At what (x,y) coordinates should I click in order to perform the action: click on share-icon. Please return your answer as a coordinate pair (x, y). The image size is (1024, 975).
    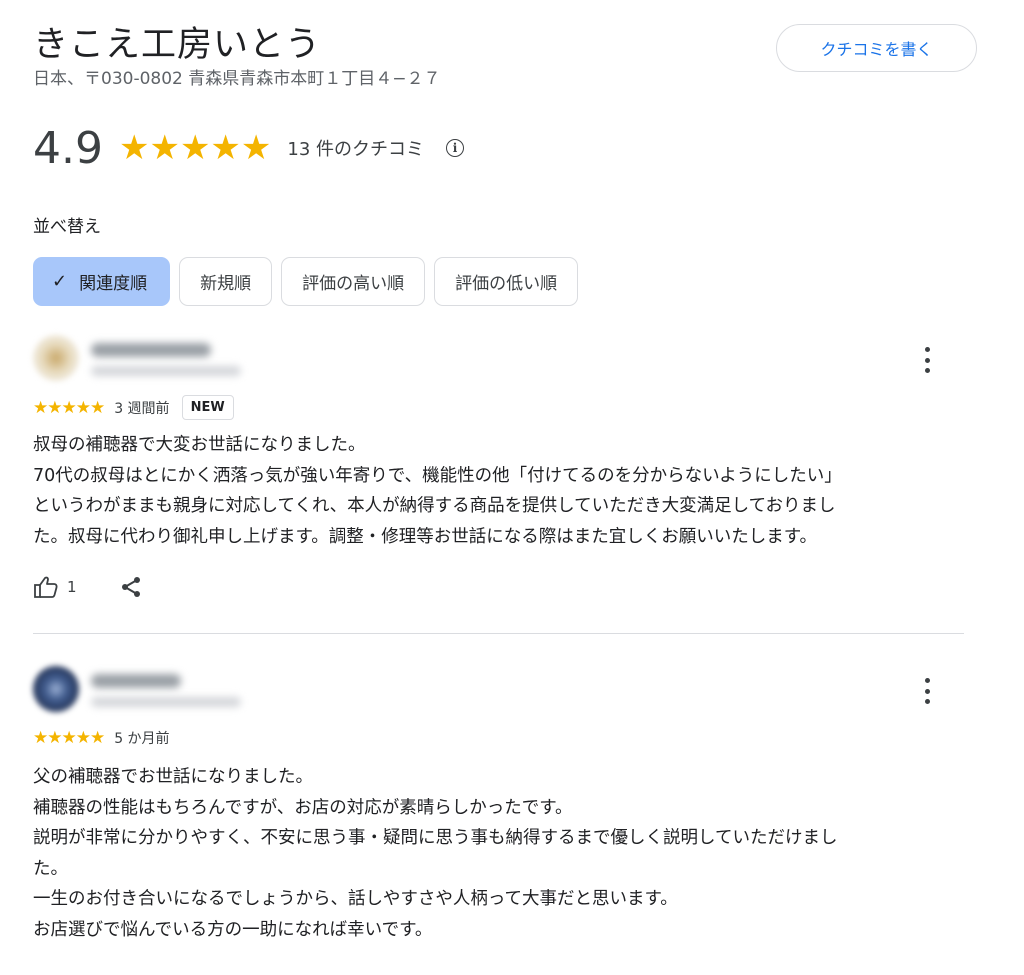
    Looking at the image, I should click on (130, 587).